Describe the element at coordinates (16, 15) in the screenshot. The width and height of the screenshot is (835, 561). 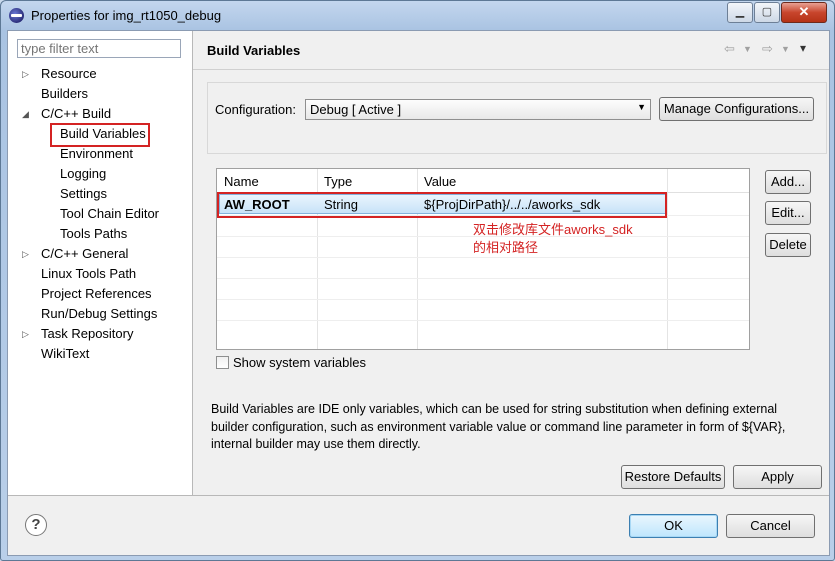
I see `eclipse-icon` at that location.